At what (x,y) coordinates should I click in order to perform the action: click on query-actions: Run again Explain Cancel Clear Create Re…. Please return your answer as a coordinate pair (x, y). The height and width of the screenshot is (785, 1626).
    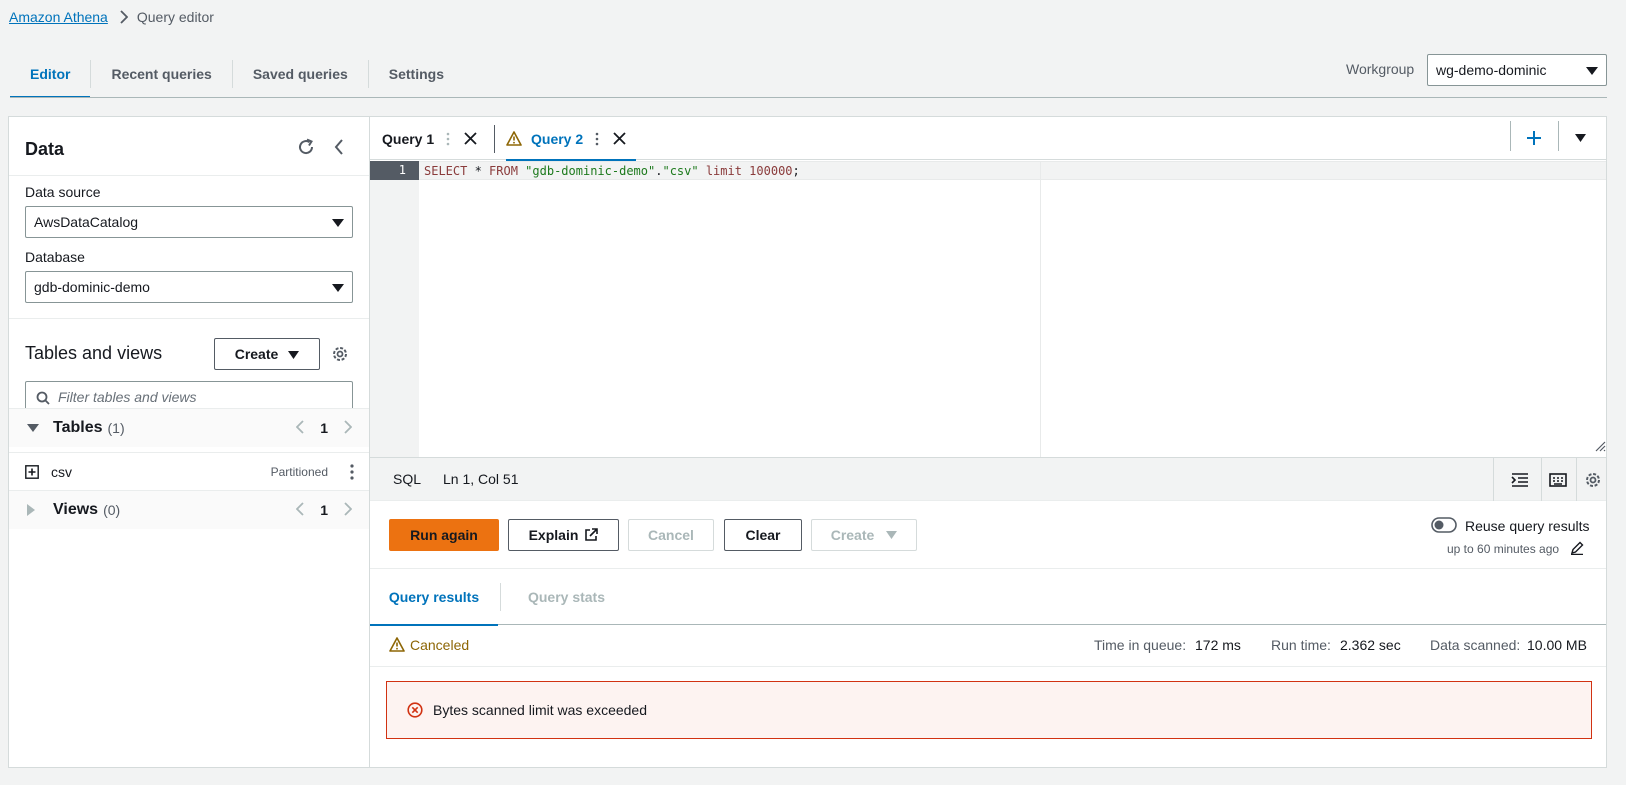
    Looking at the image, I should click on (988, 535).